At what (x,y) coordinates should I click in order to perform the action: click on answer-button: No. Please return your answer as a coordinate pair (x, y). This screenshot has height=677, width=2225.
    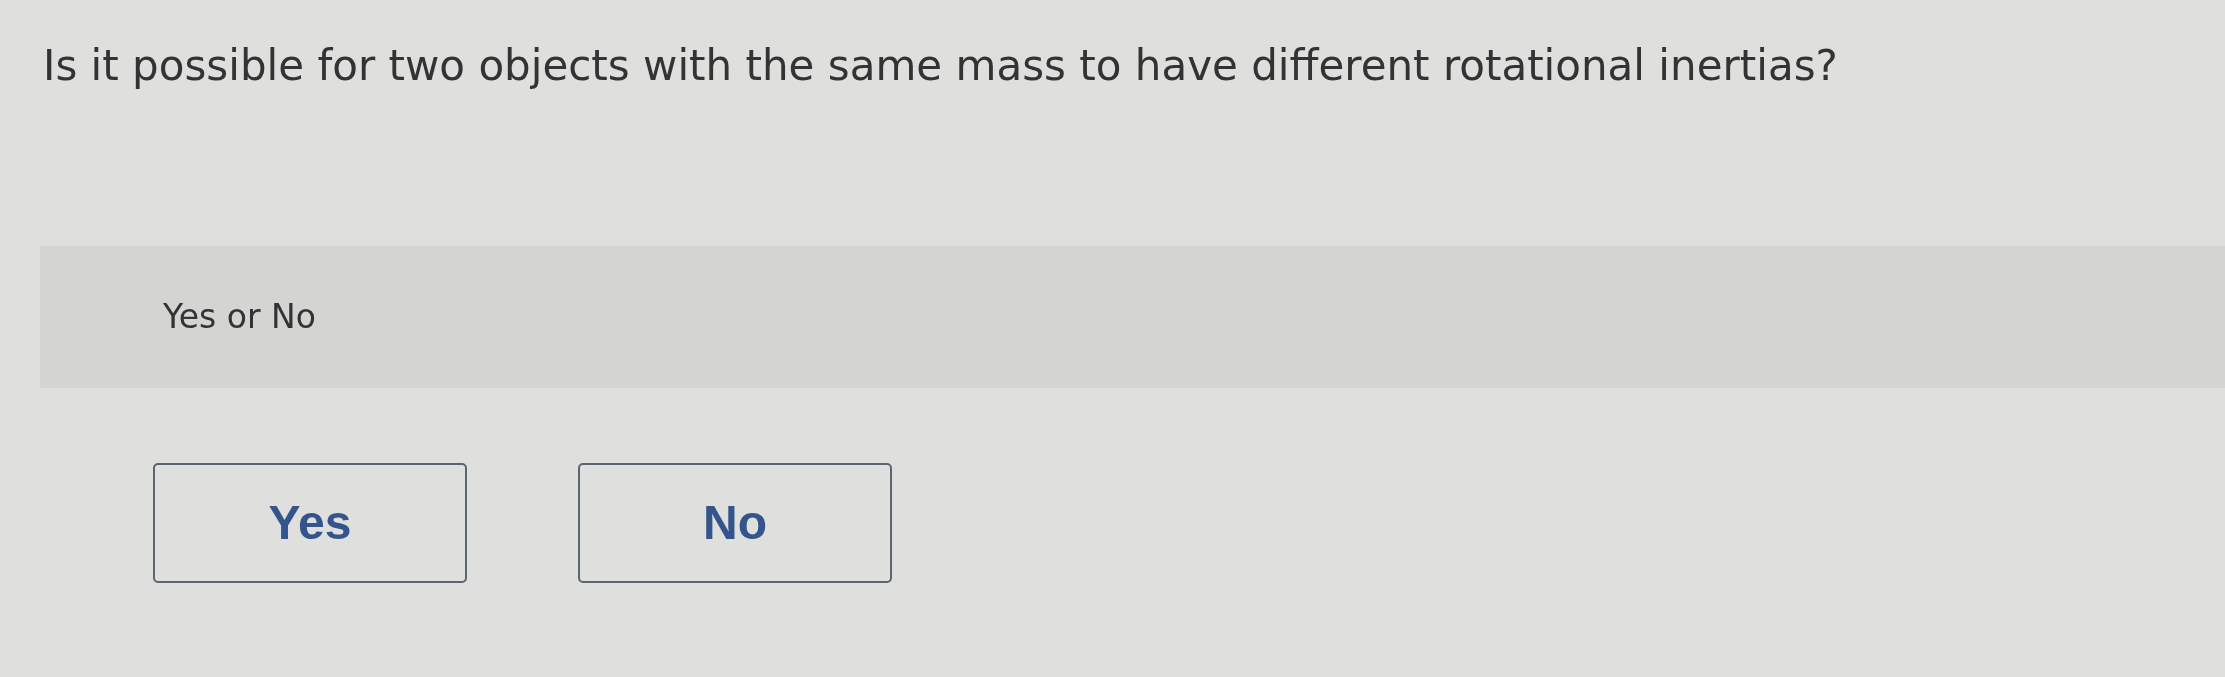
    Looking at the image, I should click on (735, 523).